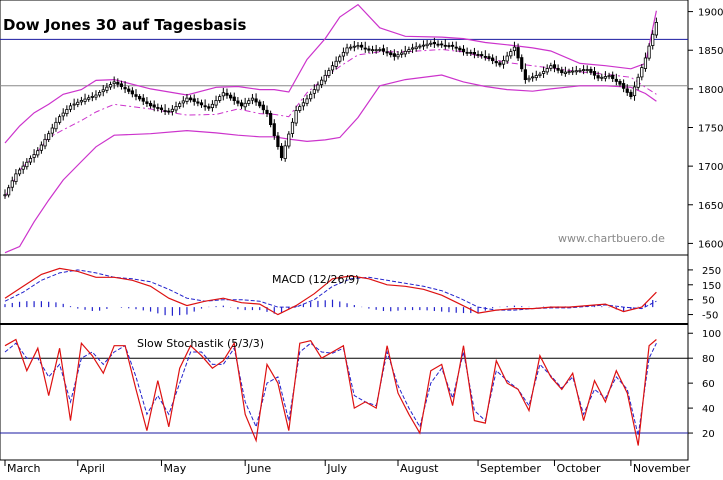 The width and height of the screenshot is (723, 480). What do you see at coordinates (344, 289) in the screenshot?
I see `macd-panel-frame` at bounding box center [344, 289].